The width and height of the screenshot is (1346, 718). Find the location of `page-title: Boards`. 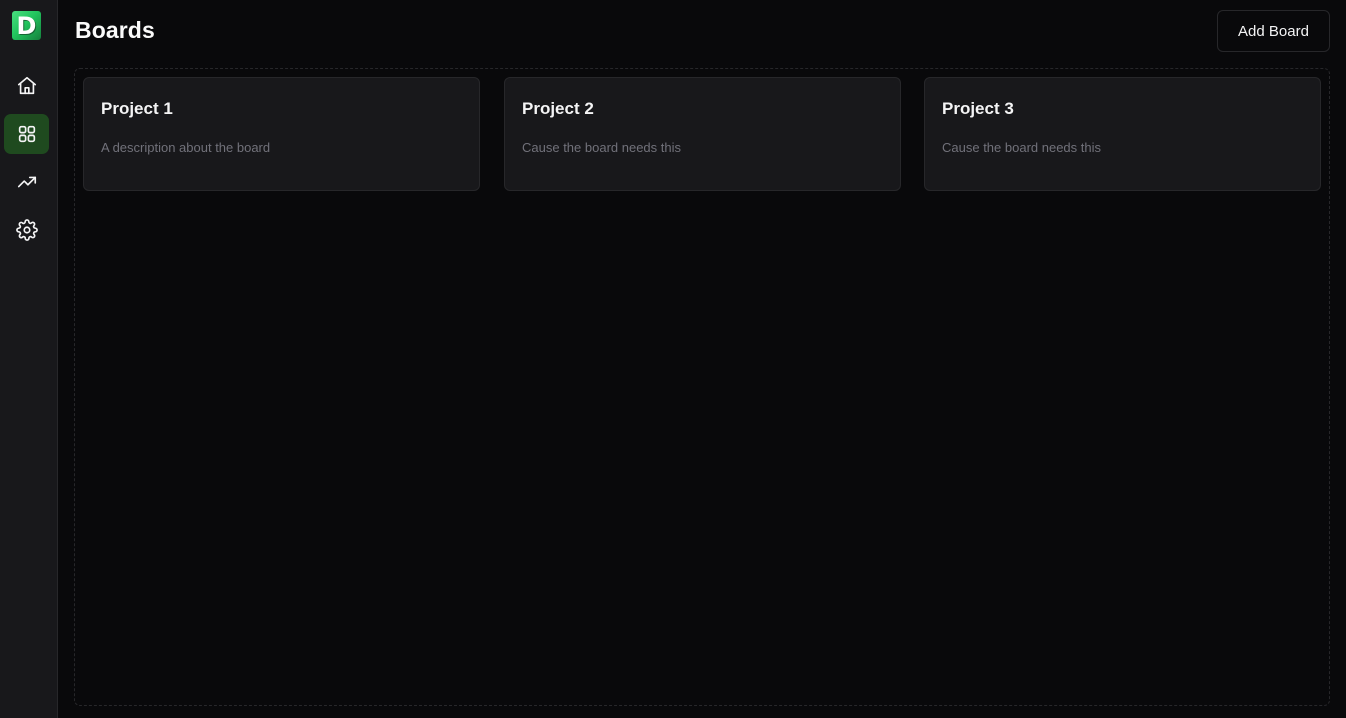

page-title: Boards is located at coordinates (115, 30).